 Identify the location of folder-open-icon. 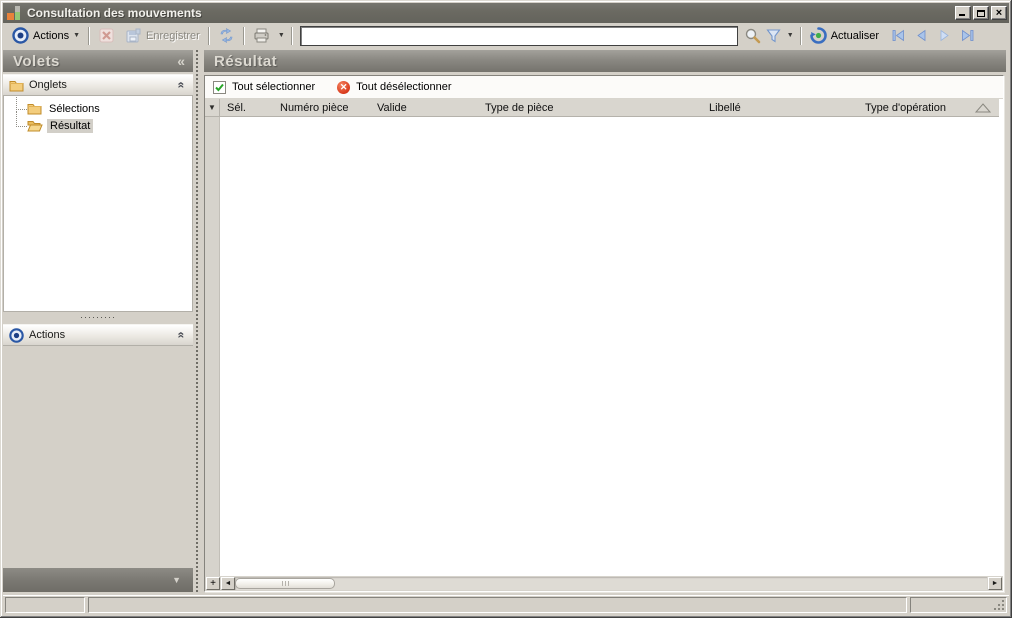
(35, 126).